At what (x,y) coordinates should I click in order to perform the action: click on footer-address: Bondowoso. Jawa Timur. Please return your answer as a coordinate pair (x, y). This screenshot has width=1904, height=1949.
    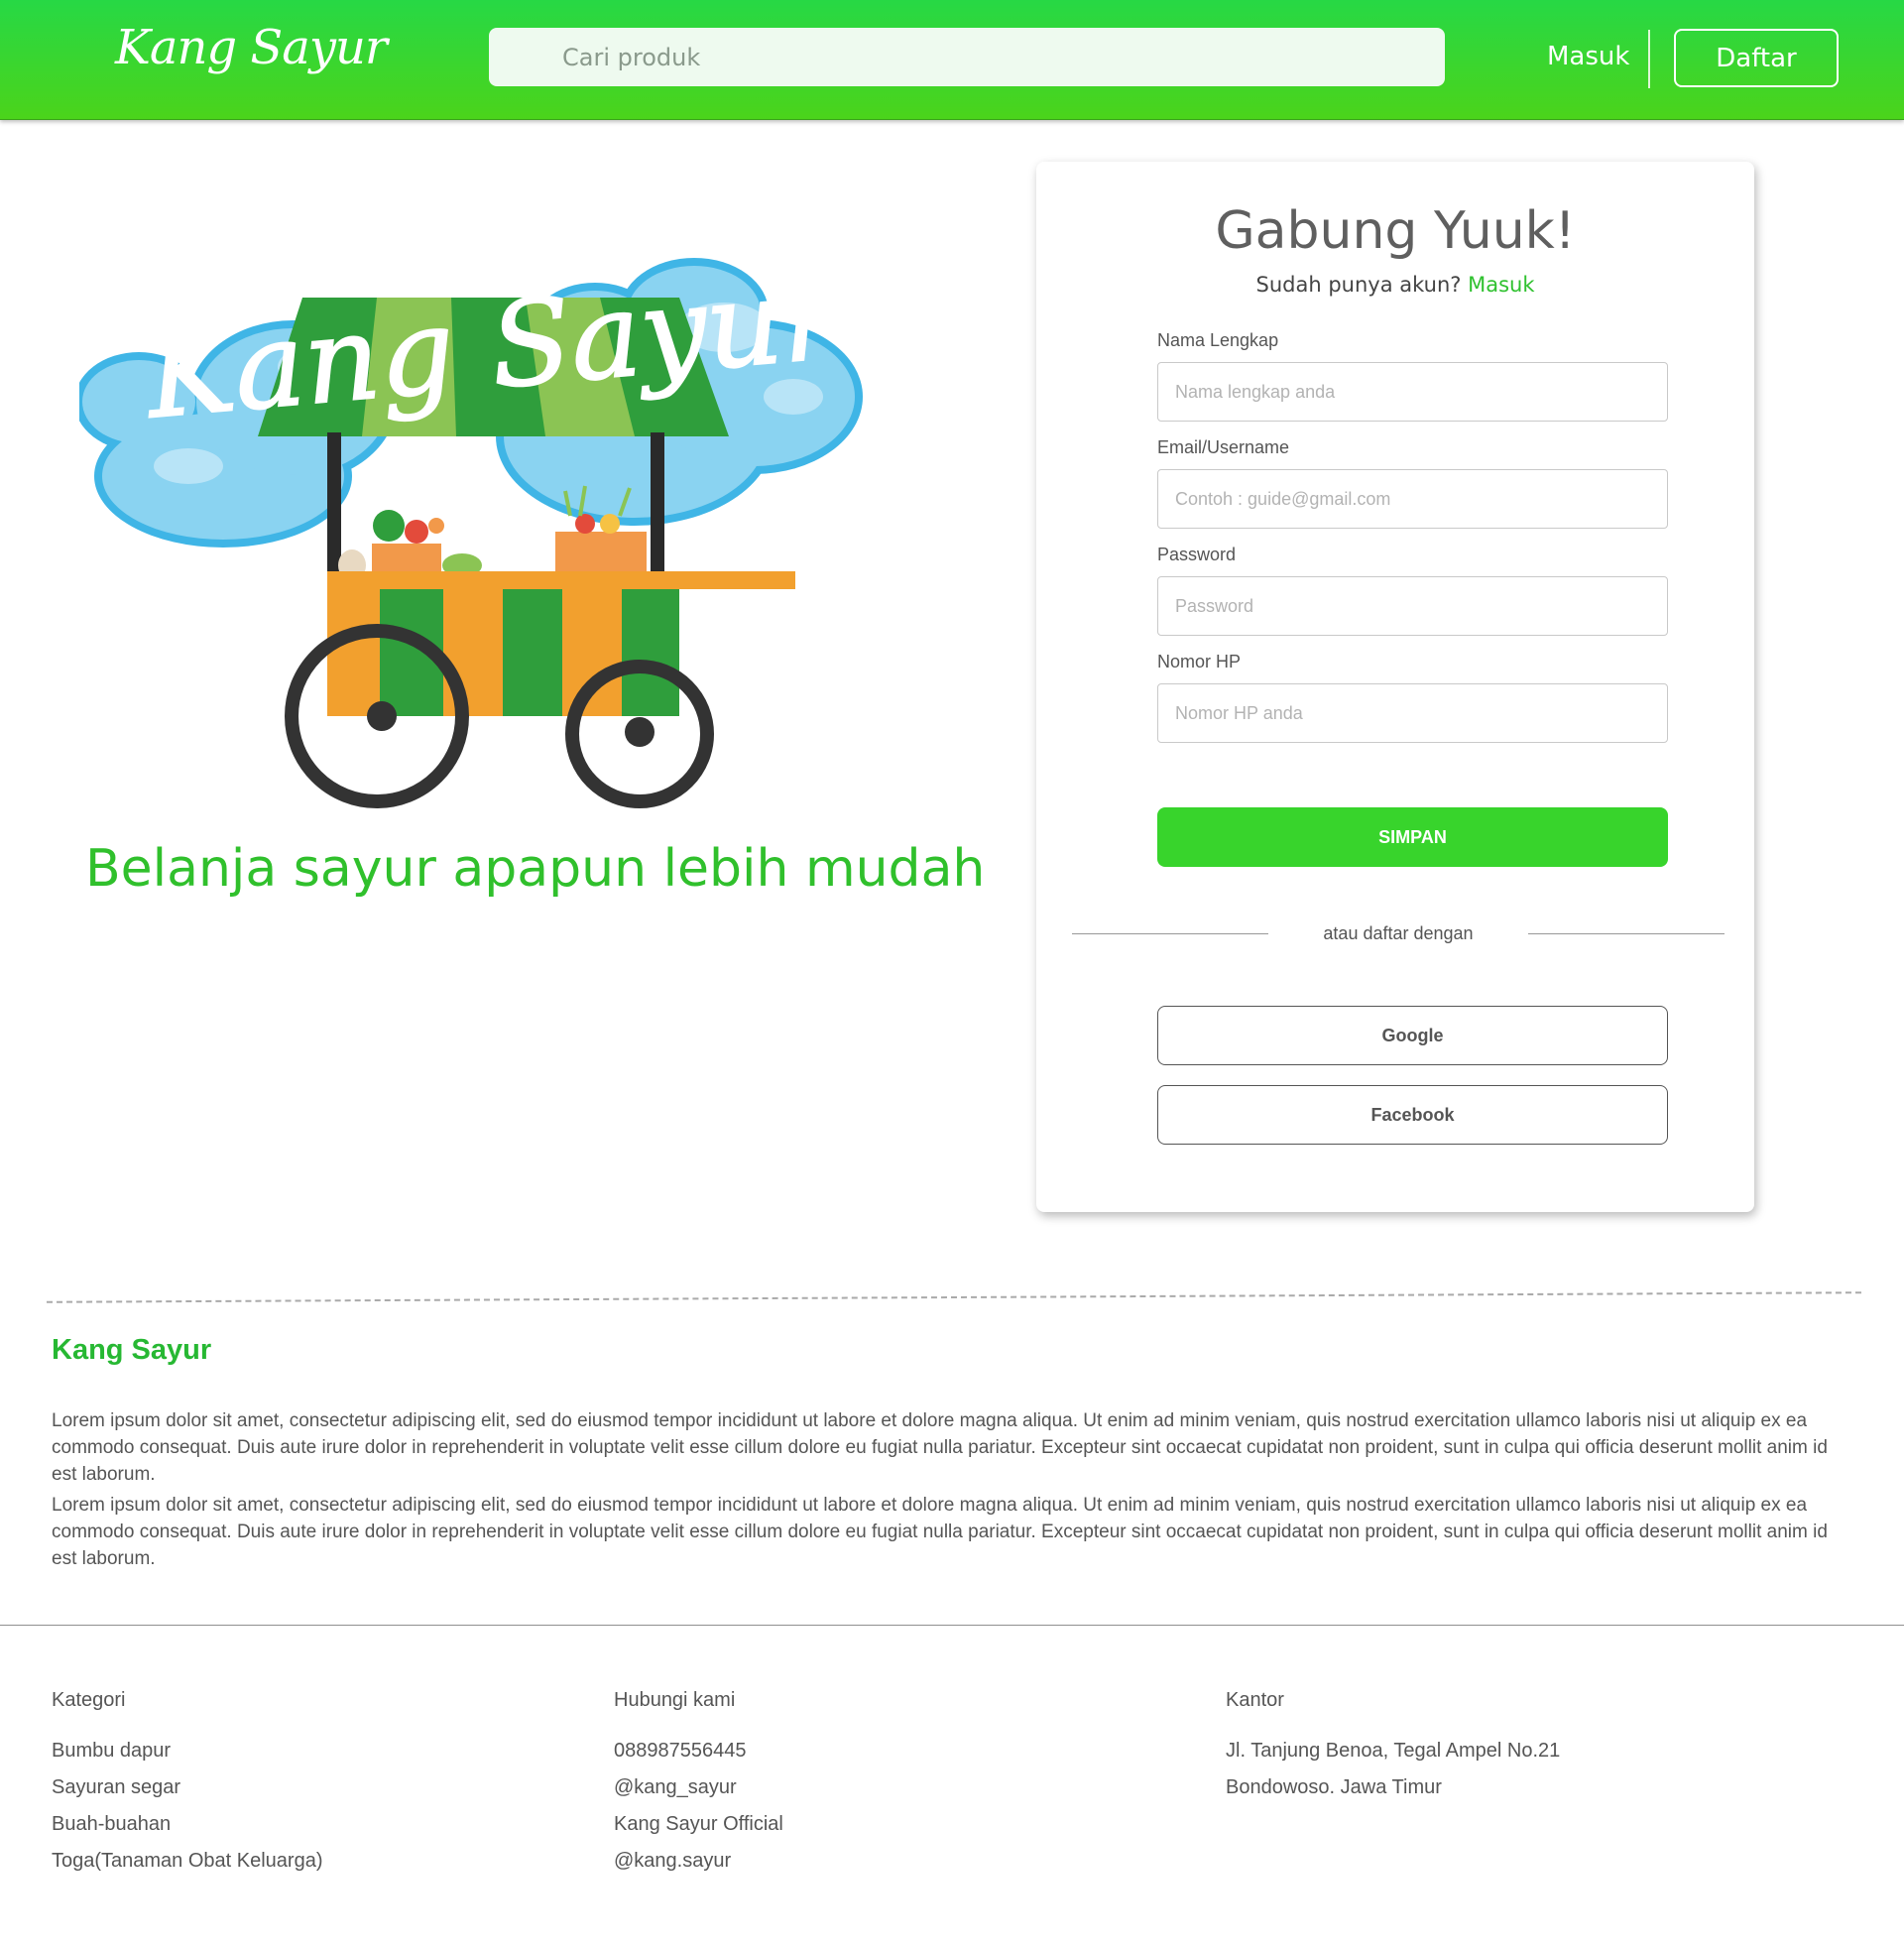
    Looking at the image, I should click on (1334, 1787).